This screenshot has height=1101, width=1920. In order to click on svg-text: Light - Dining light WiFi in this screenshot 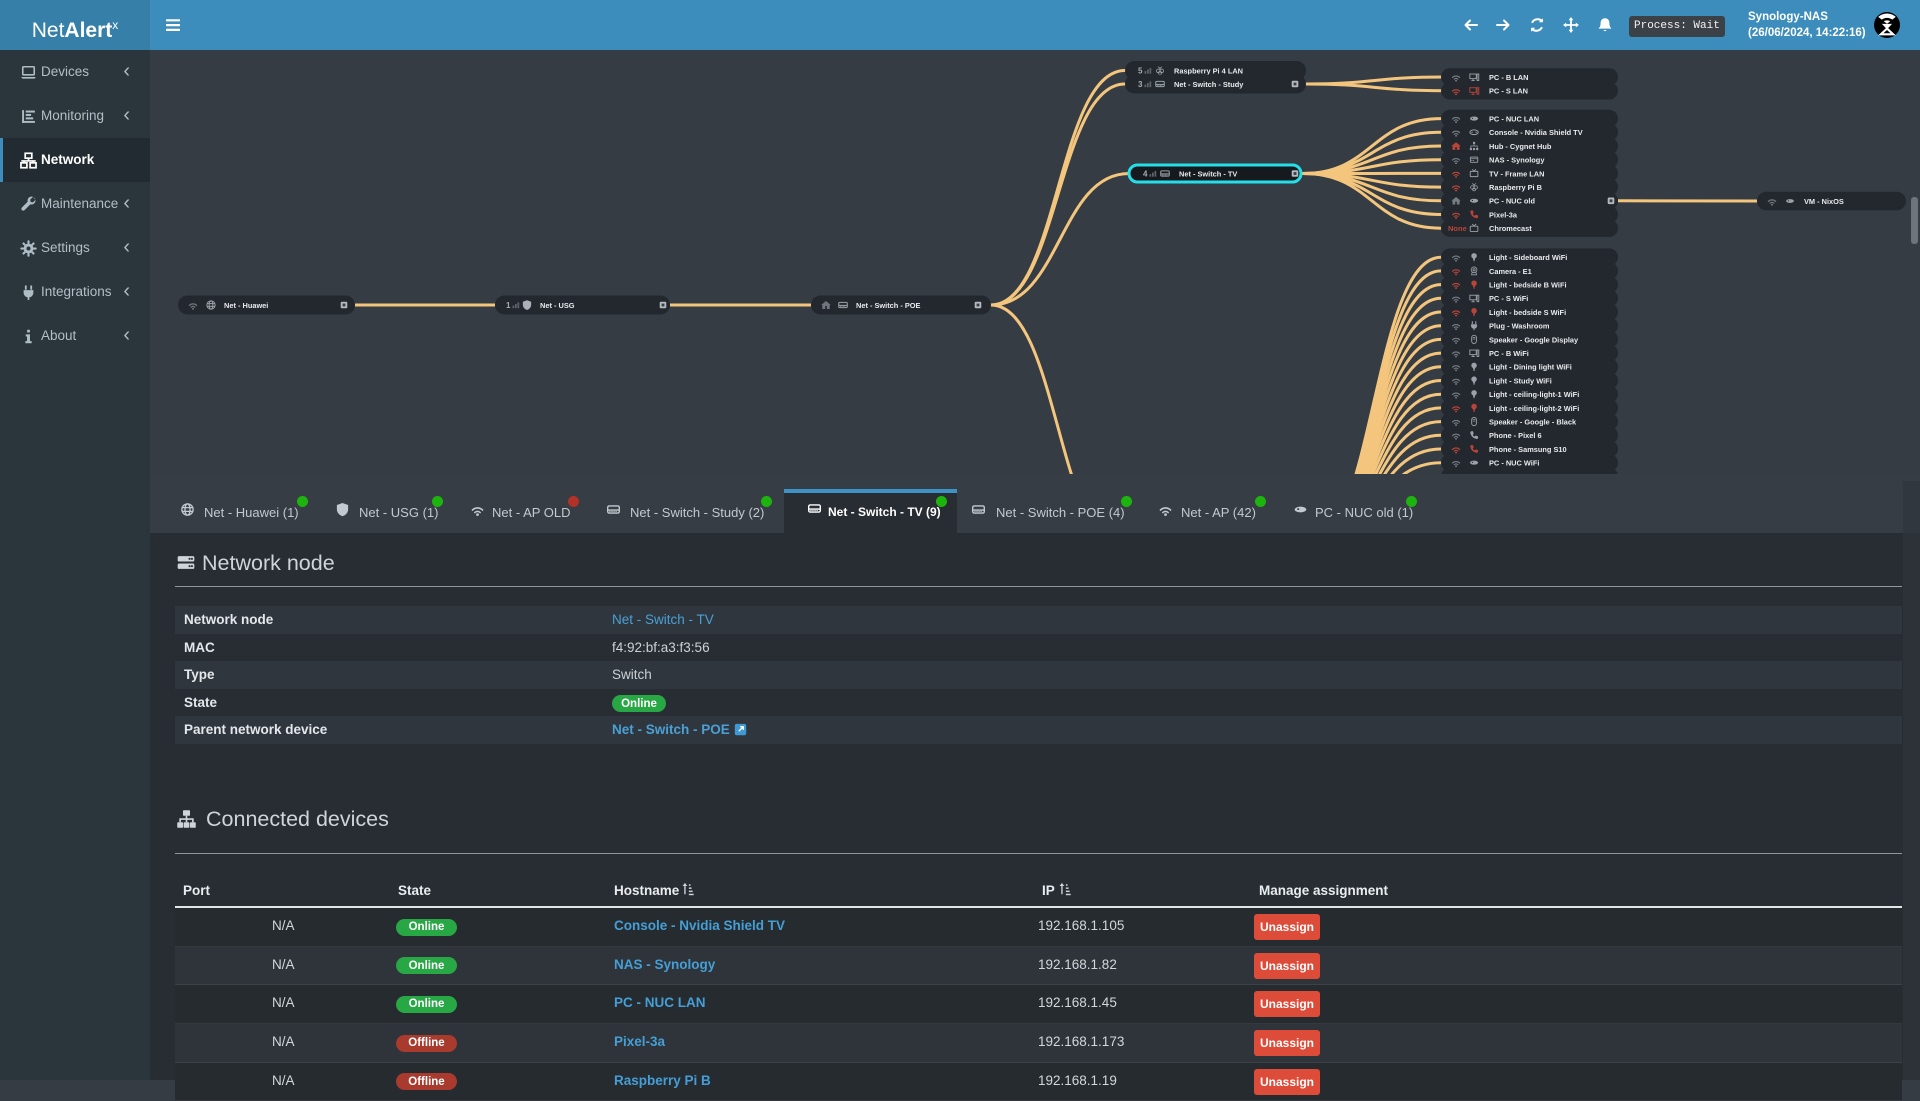, I will do `click(1530, 367)`.